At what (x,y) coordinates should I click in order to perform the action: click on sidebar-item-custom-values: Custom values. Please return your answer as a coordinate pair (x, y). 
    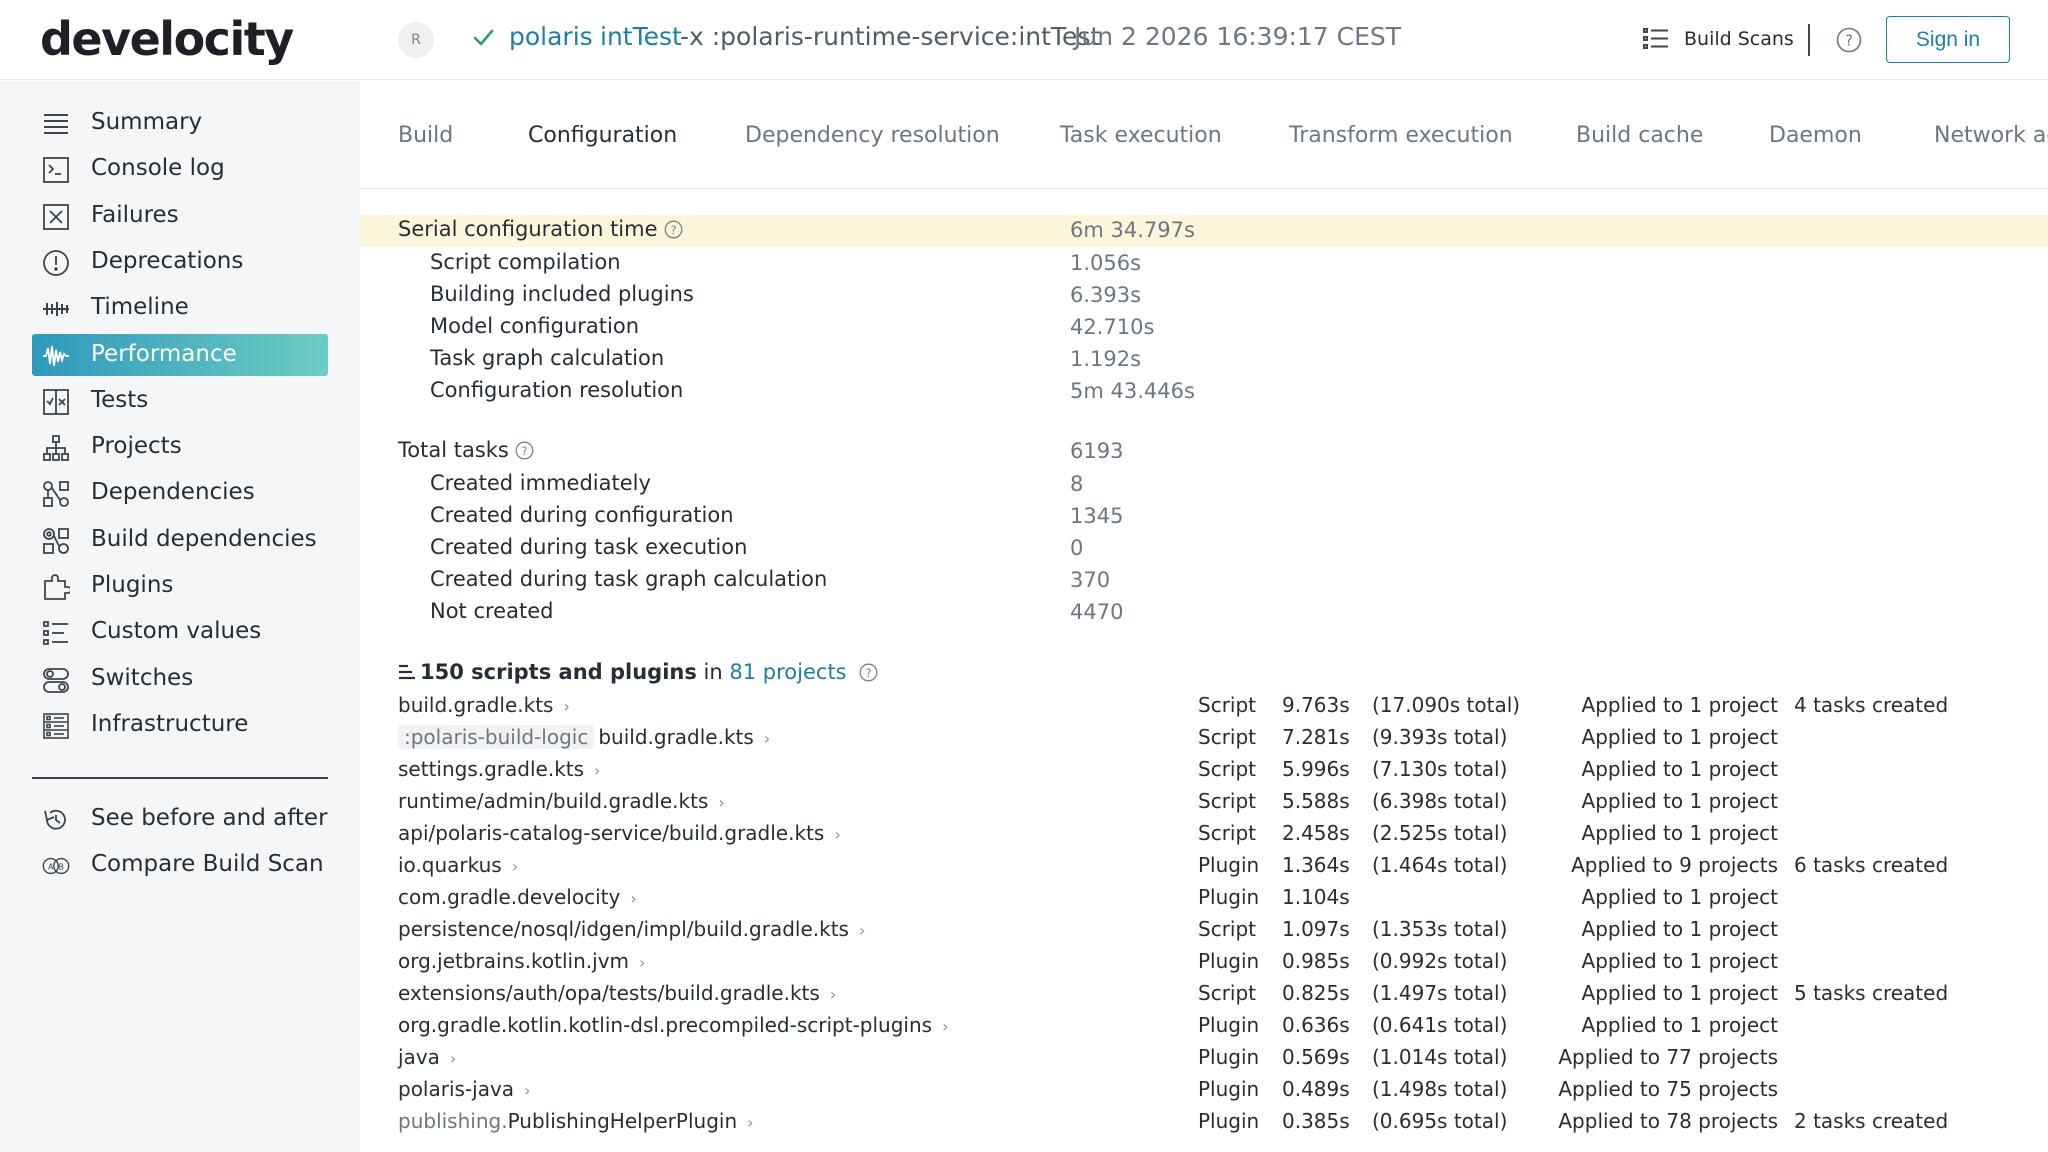
    Looking at the image, I should click on (180, 632).